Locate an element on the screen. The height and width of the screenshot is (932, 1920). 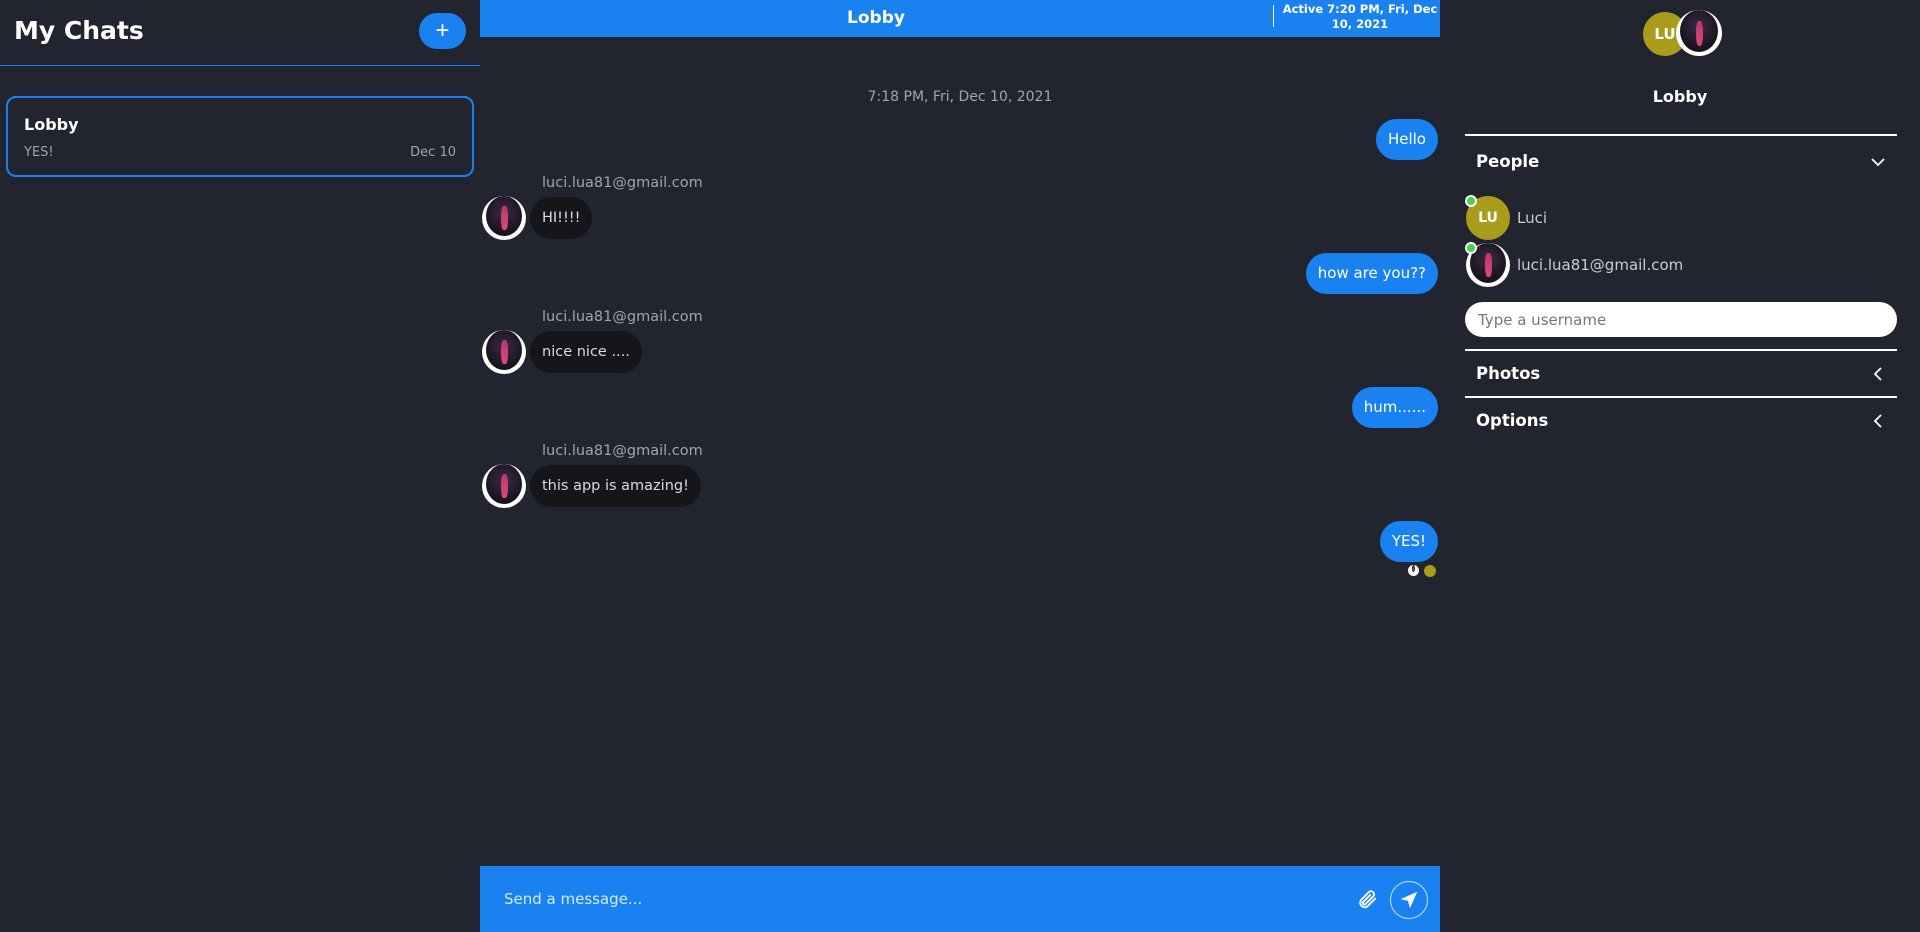
their-message-bubble: this app is amazing! is located at coordinates (615, 486).